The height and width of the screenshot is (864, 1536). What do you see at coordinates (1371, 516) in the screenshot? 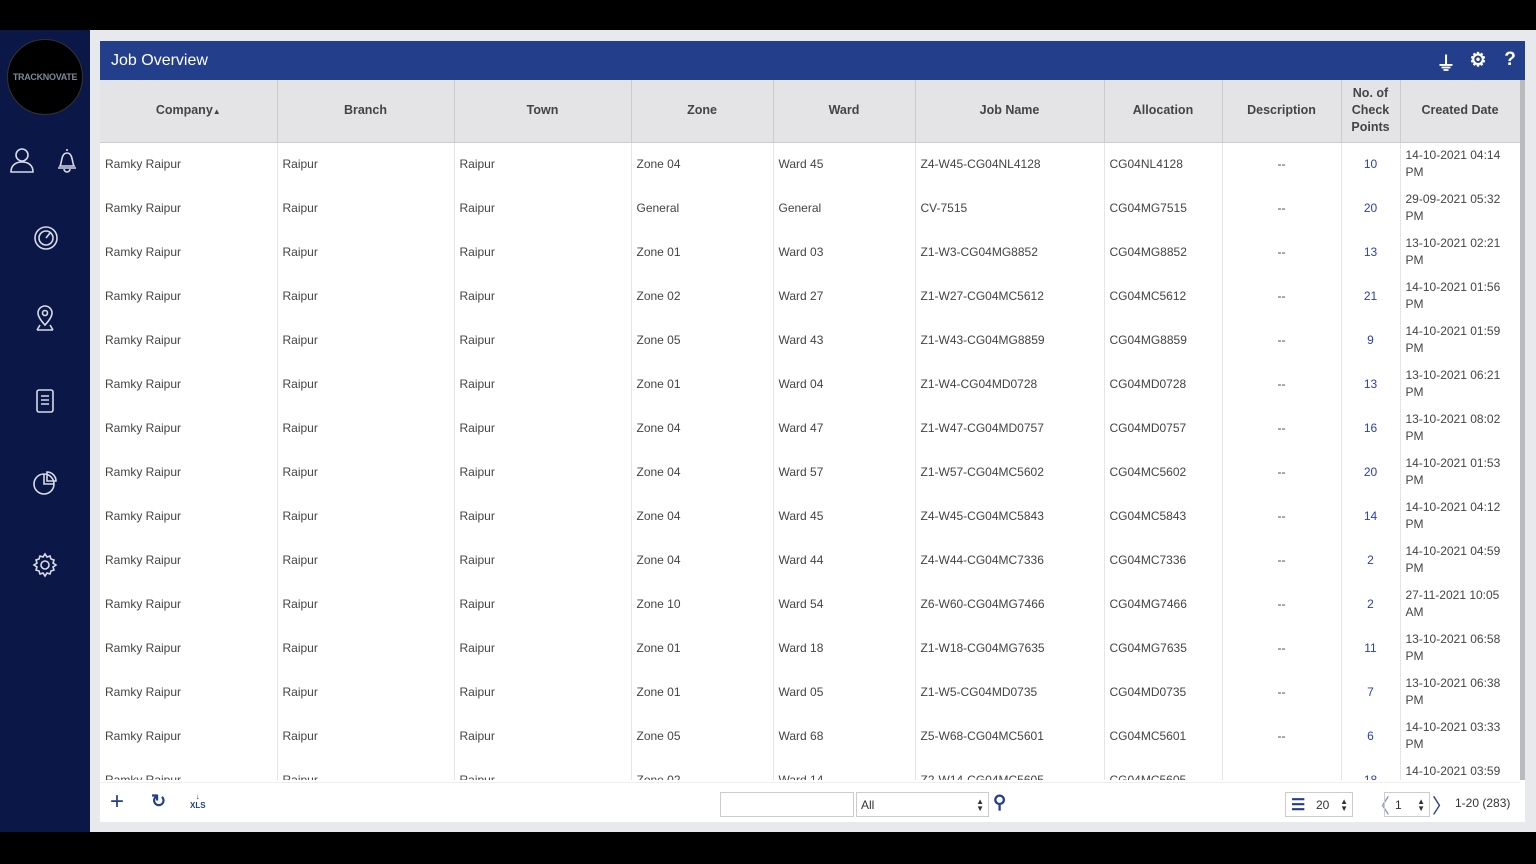
I see `cell-no-of-check-points: 14` at bounding box center [1371, 516].